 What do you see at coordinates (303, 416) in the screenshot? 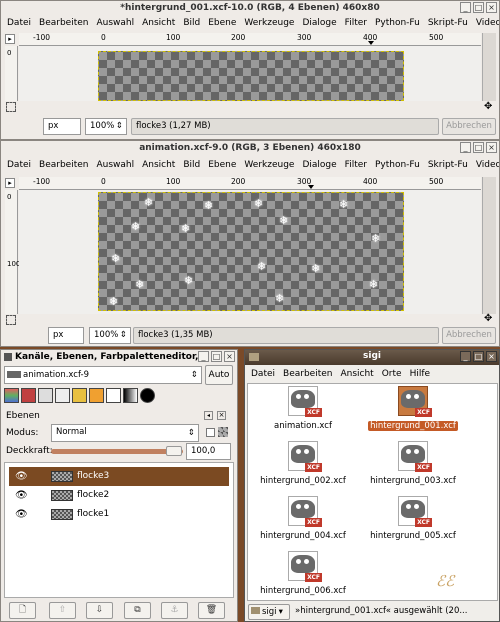
I see `file-item: XCF animation.xcf` at bounding box center [303, 416].